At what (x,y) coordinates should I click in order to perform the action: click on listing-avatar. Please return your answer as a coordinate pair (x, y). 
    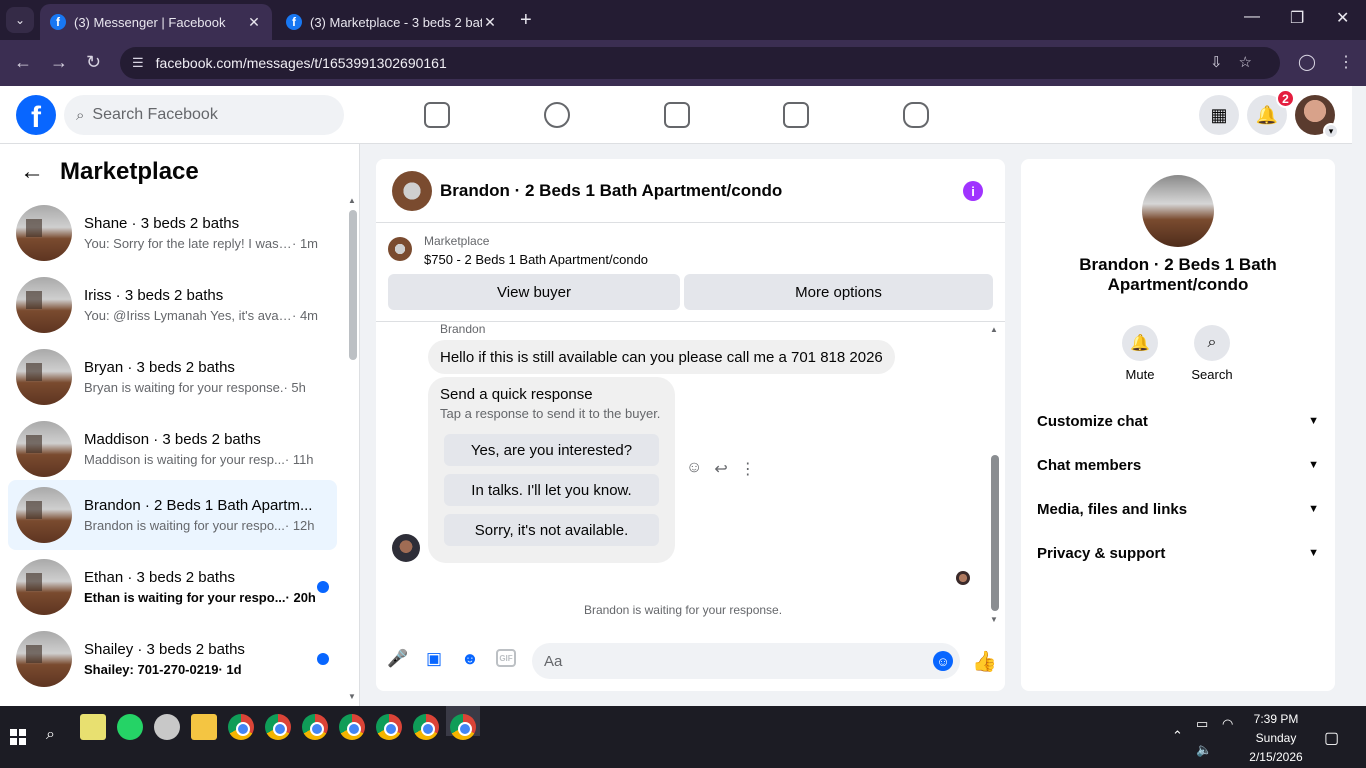
    Looking at the image, I should click on (1178, 211).